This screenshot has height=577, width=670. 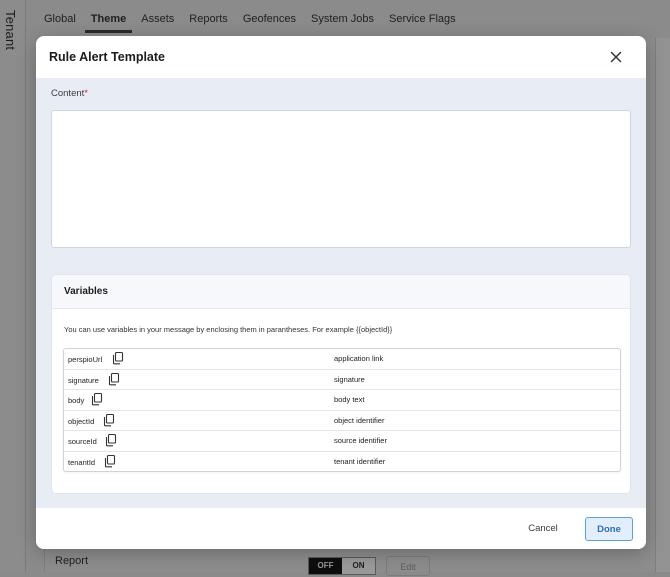 I want to click on table-row: objectId object identifier, so click(x=342, y=421).